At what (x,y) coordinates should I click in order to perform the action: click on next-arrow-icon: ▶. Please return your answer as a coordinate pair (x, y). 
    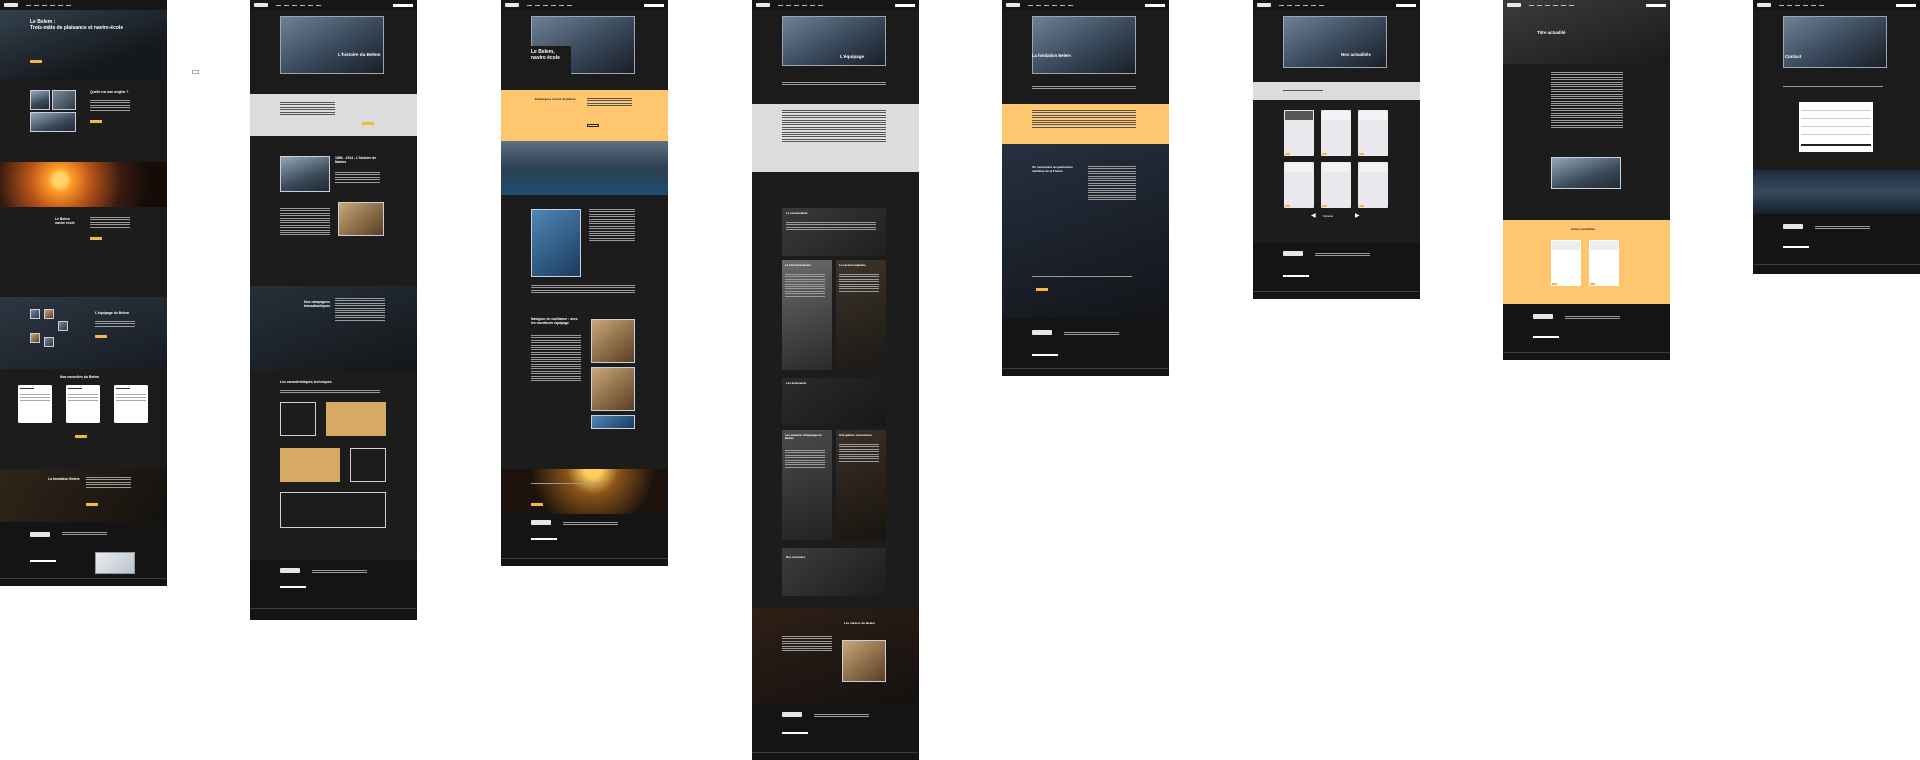
    Looking at the image, I should click on (1357, 215).